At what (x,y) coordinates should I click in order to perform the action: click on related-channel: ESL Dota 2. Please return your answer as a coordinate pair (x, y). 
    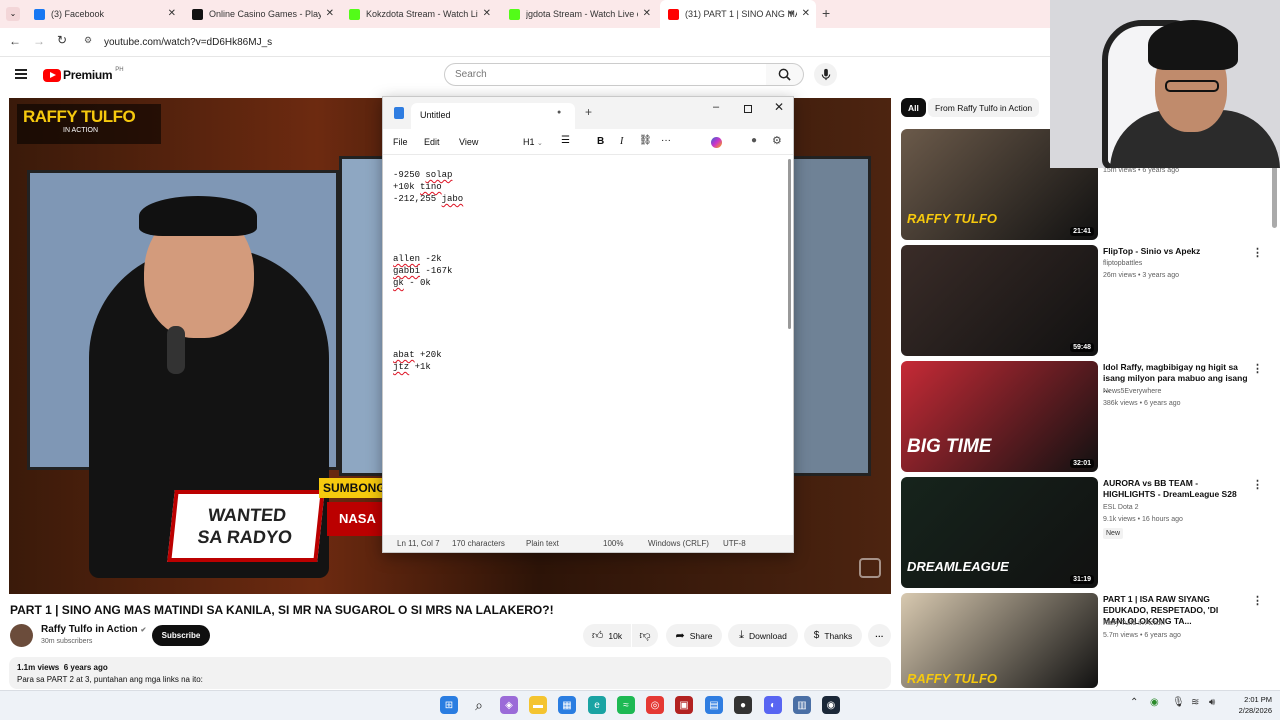
    Looking at the image, I should click on (1121, 507).